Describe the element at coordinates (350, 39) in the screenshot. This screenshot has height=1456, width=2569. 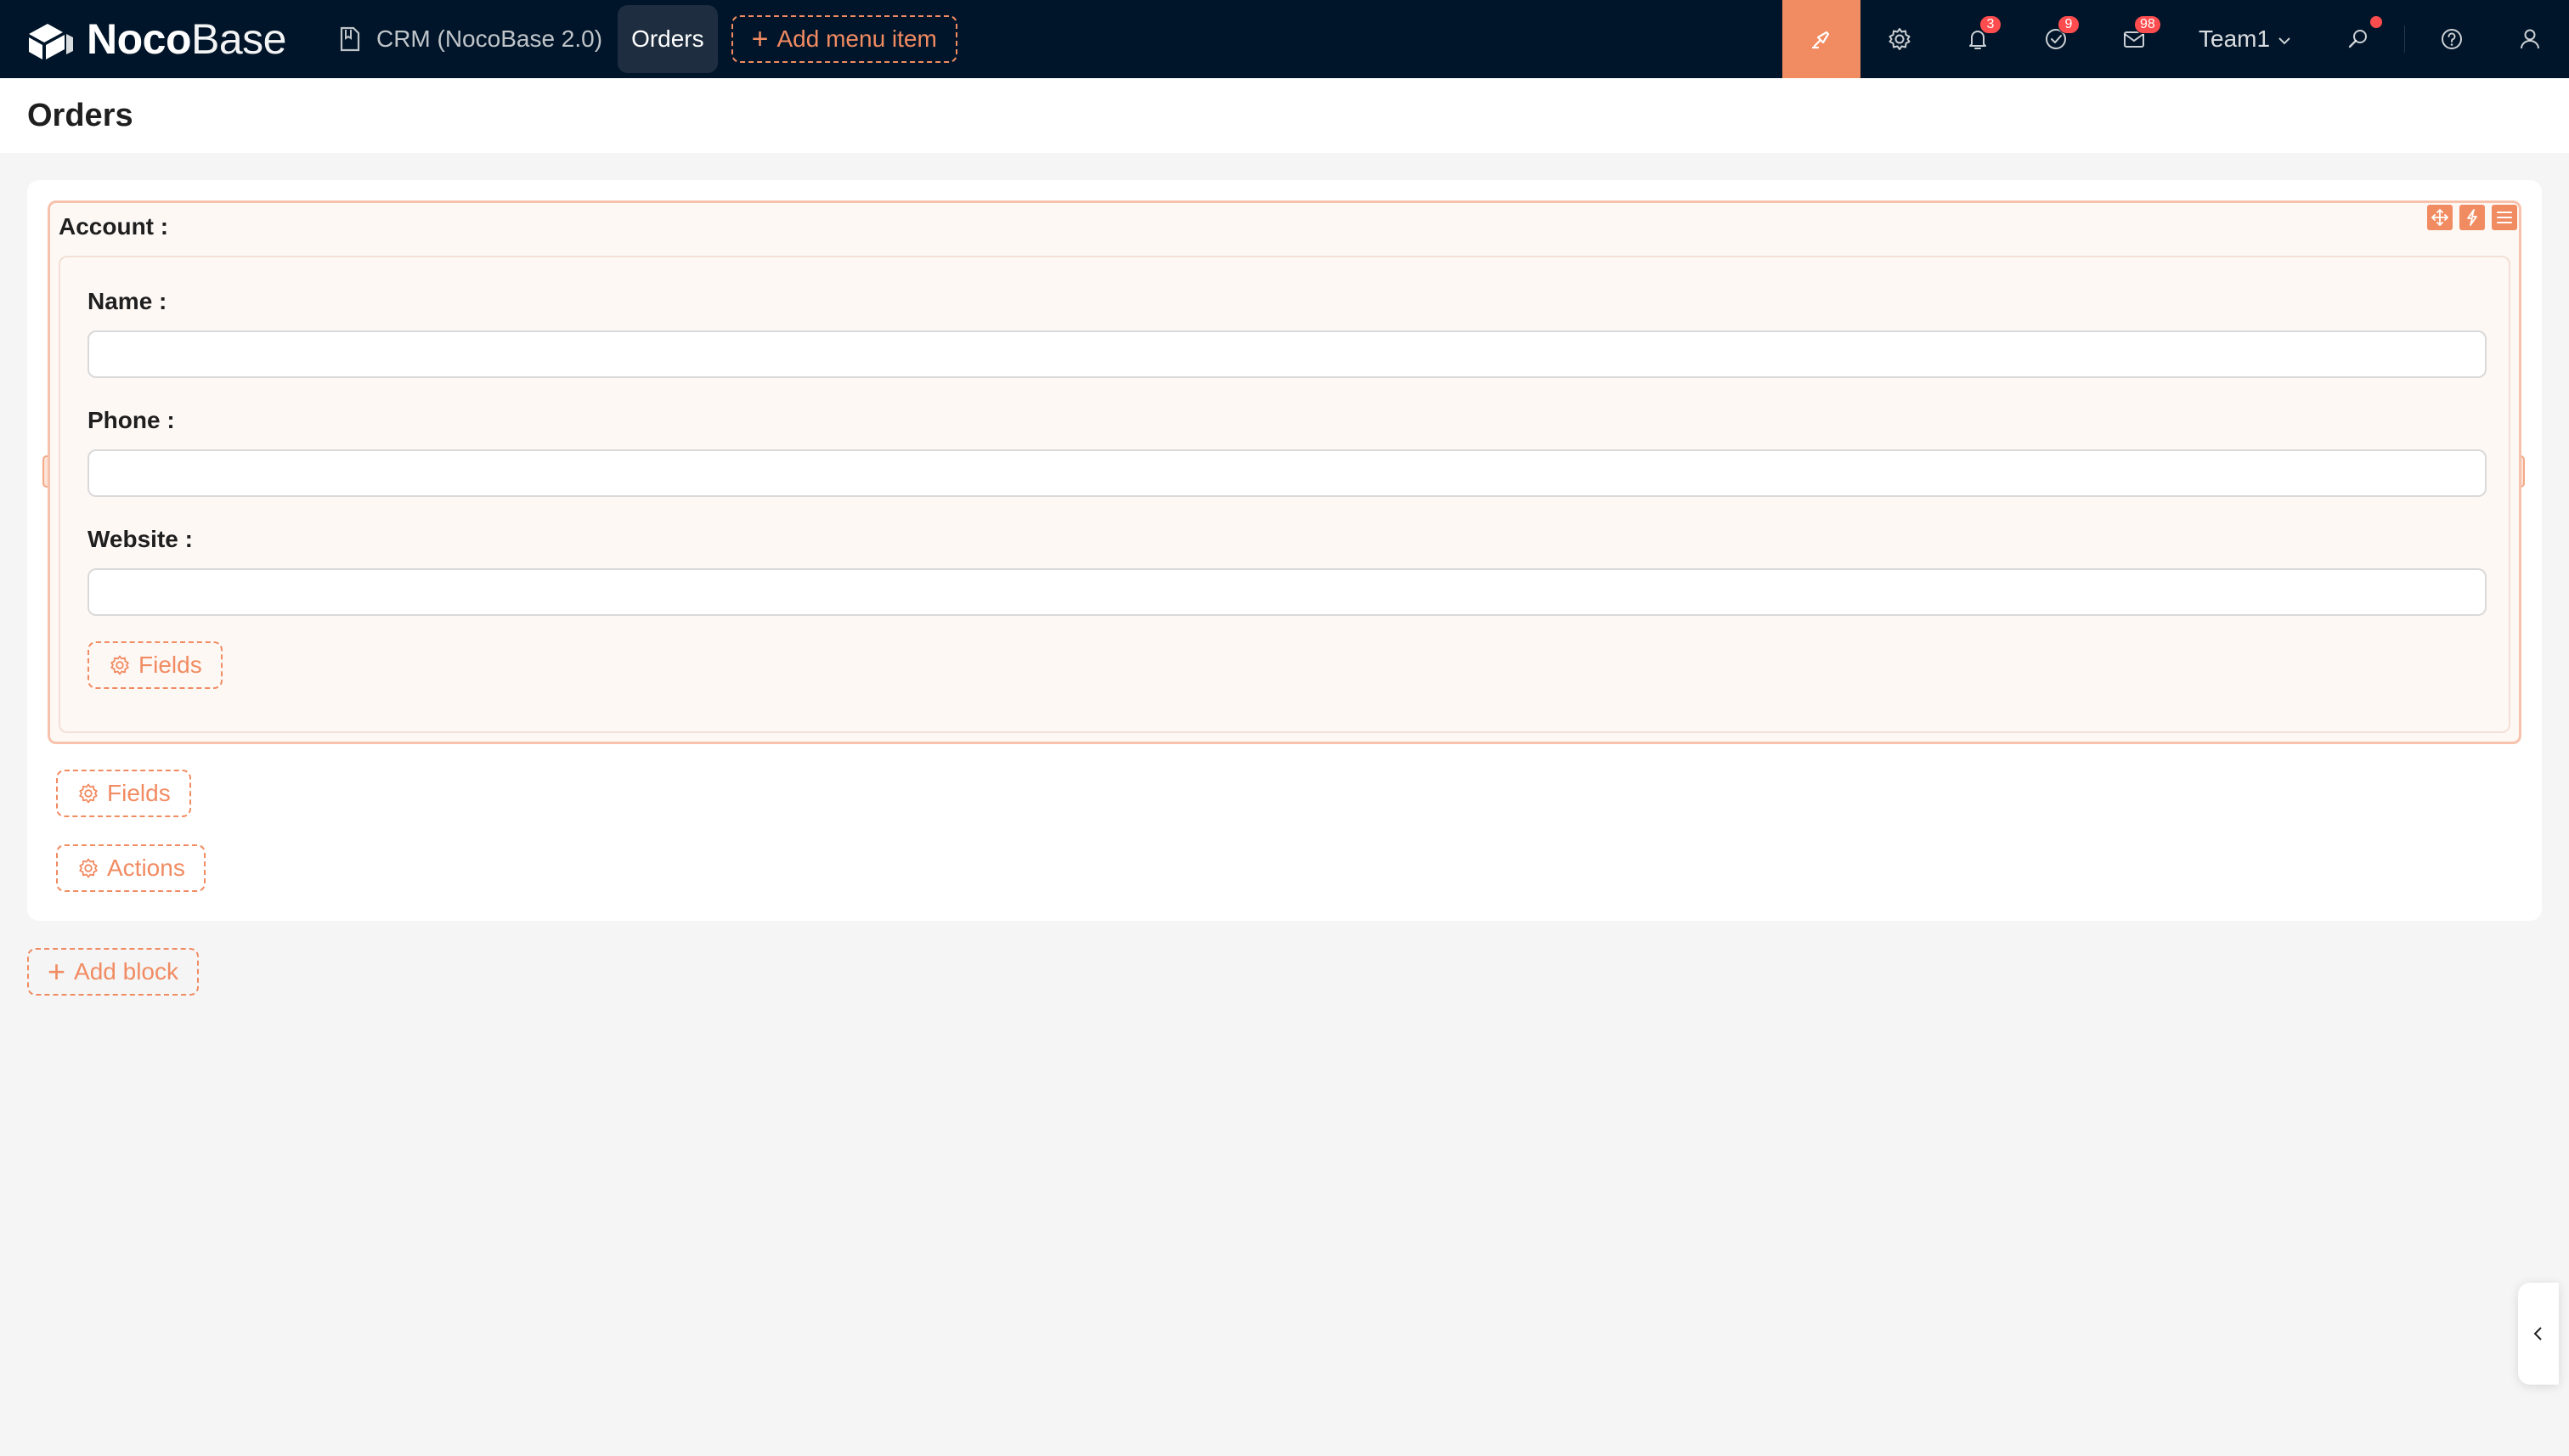
I see `document-icon` at that location.